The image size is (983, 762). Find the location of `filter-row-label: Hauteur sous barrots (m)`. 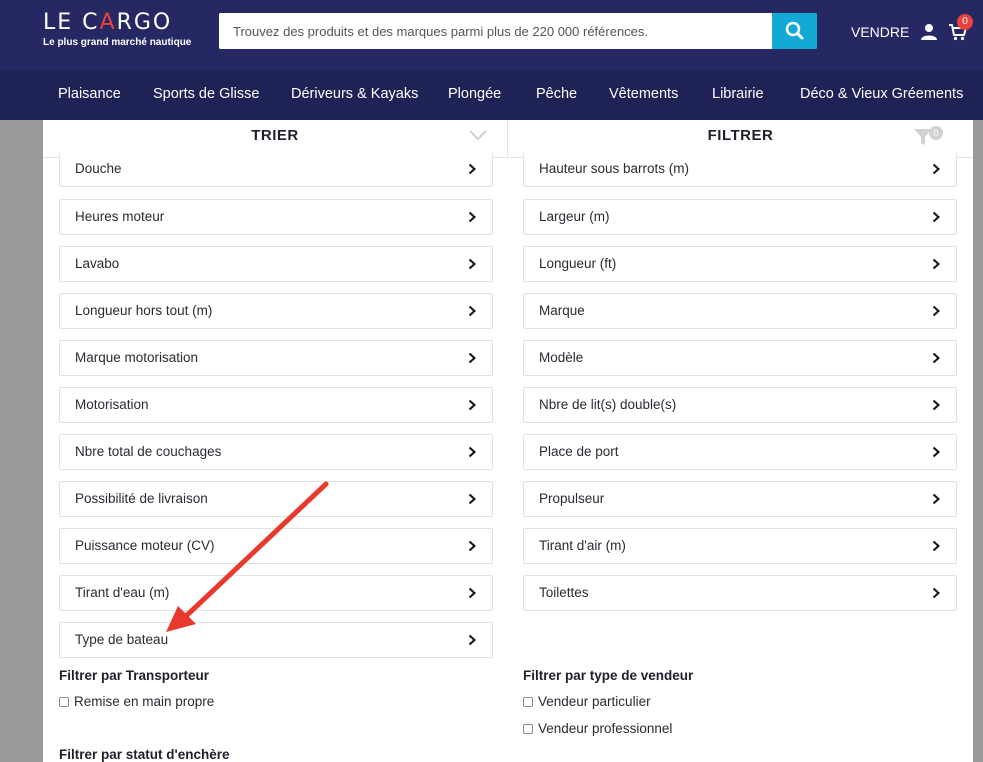

filter-row-label: Hauteur sous barrots (m) is located at coordinates (614, 168).